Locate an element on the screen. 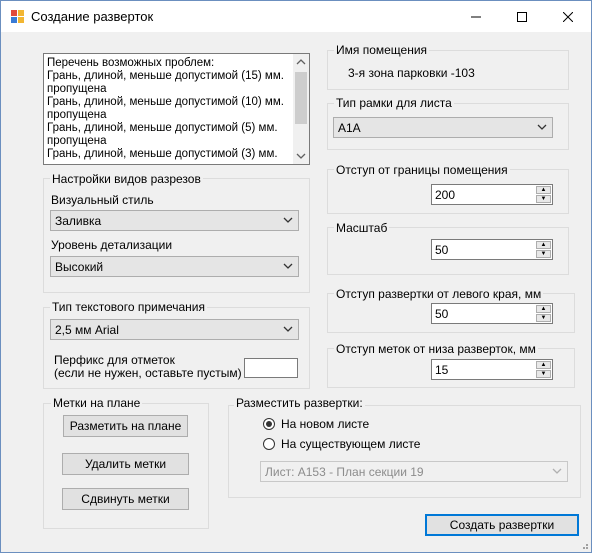 The width and height of the screenshot is (592, 553). existing-sheet-radio is located at coordinates (269, 444).